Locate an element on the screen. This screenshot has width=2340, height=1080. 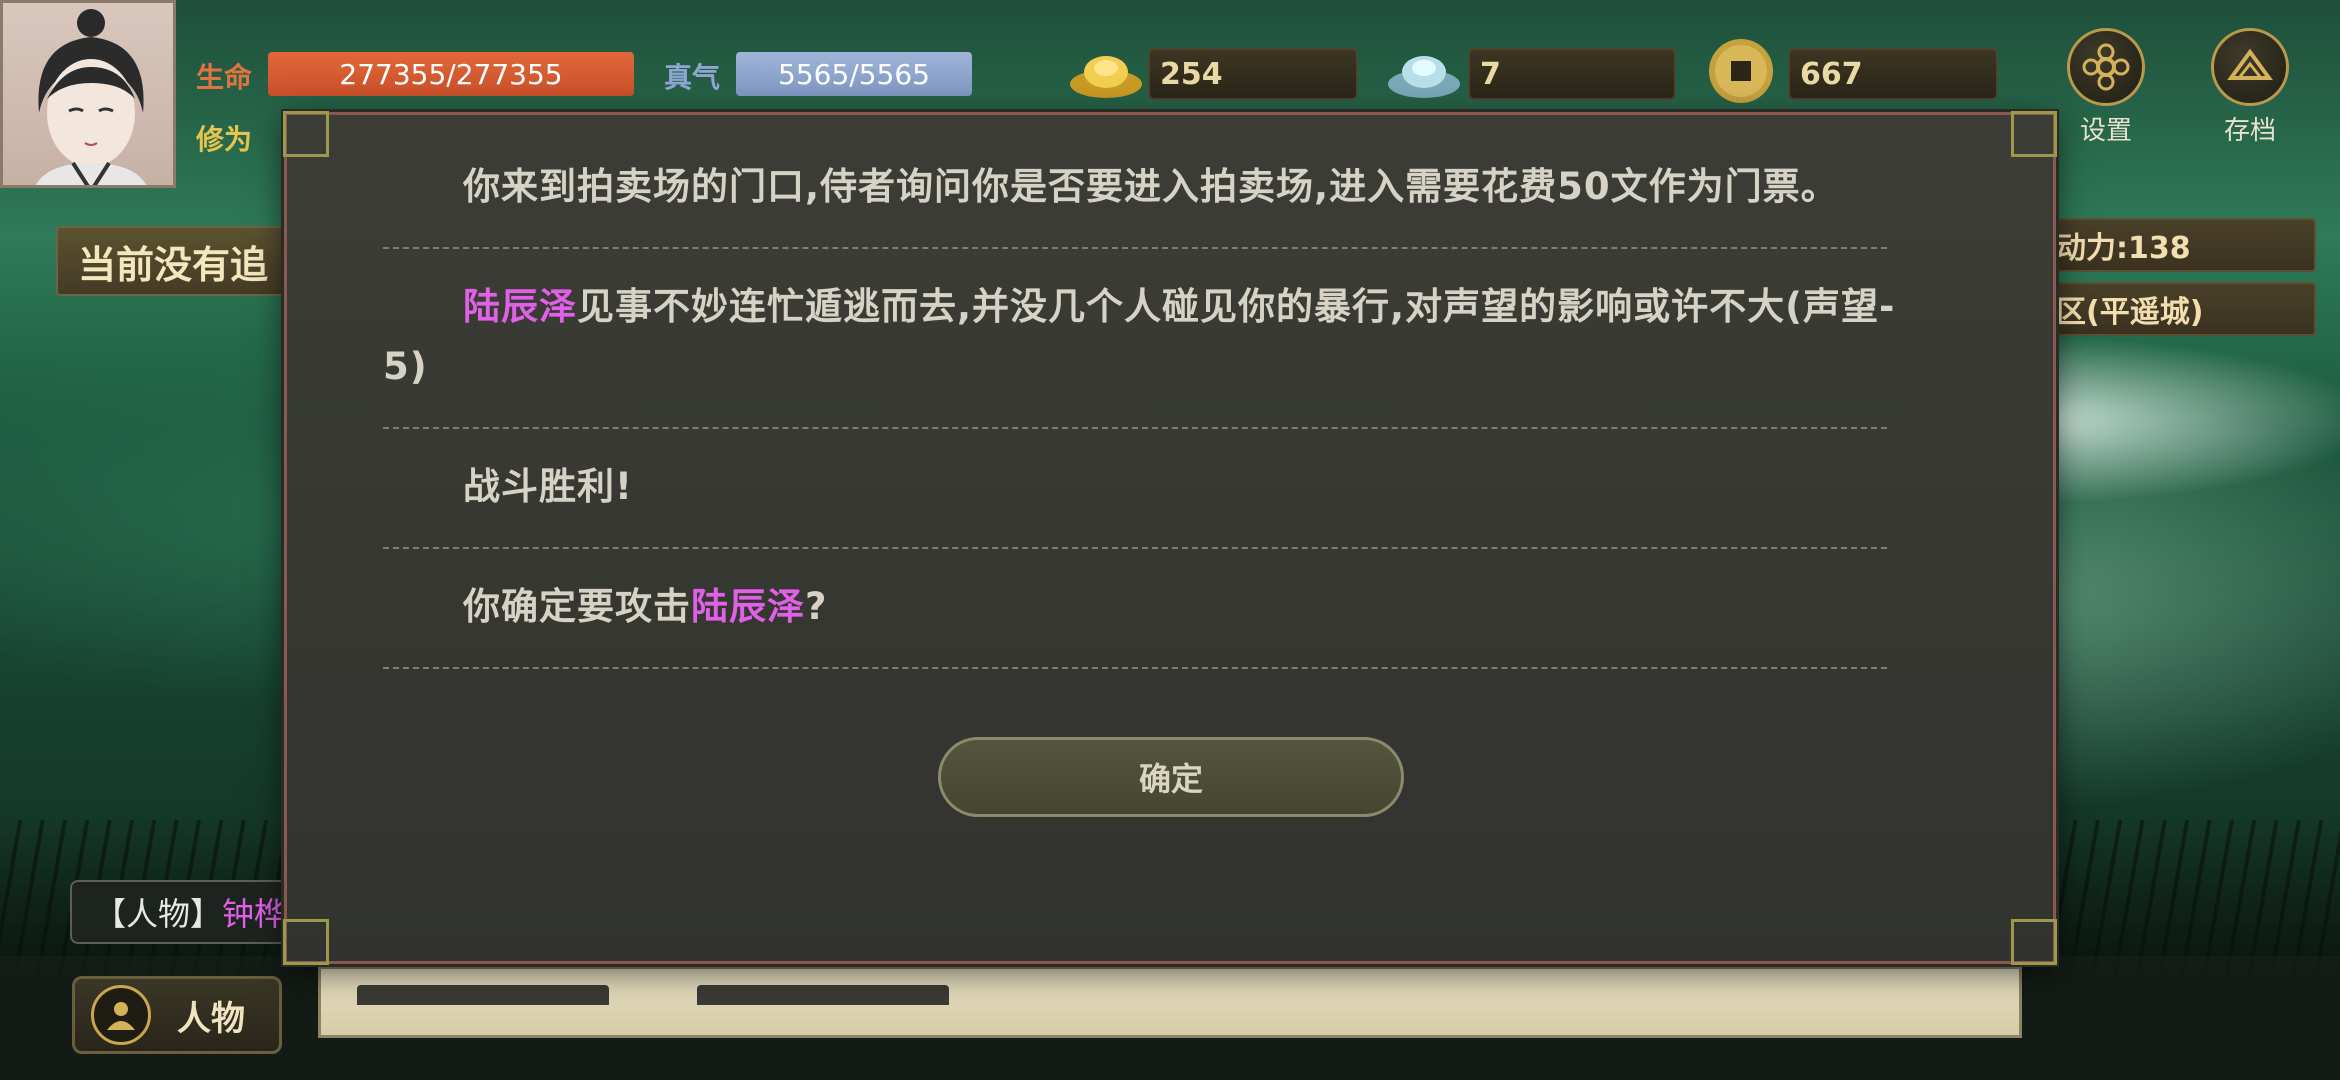
message-text: 你来到拍卖场的门口,侍者询问你是否要进入拍卖场,进入需要花费50文作为门票。 is located at coordinates (1151, 186).